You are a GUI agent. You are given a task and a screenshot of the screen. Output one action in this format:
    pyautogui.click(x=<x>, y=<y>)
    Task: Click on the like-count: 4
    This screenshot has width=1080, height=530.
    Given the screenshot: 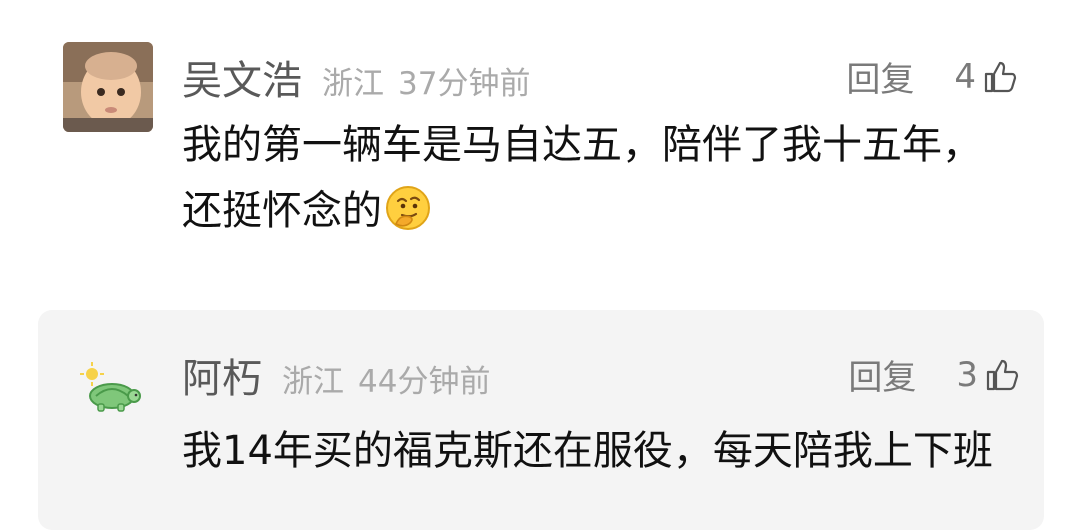 What is the action you would take?
    pyautogui.click(x=965, y=76)
    